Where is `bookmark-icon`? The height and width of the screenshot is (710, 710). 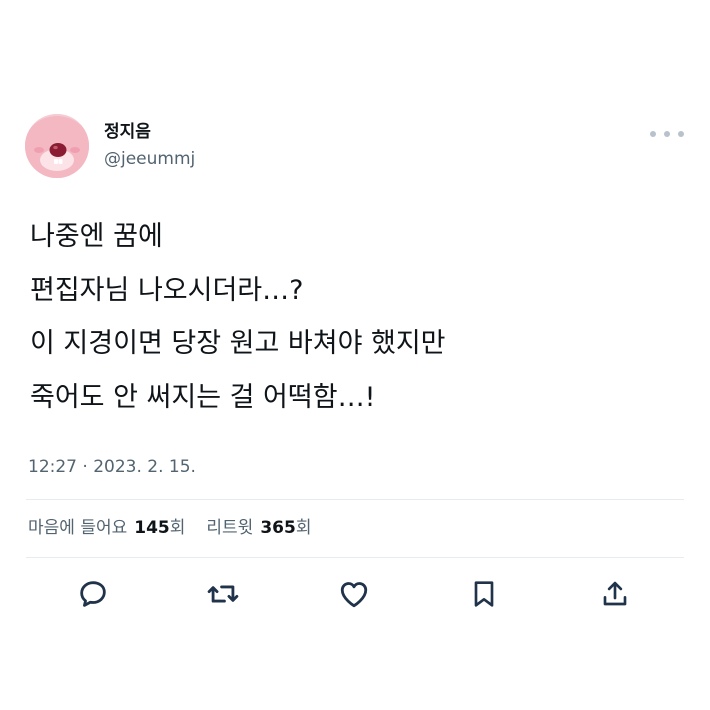
bookmark-icon is located at coordinates (484, 594).